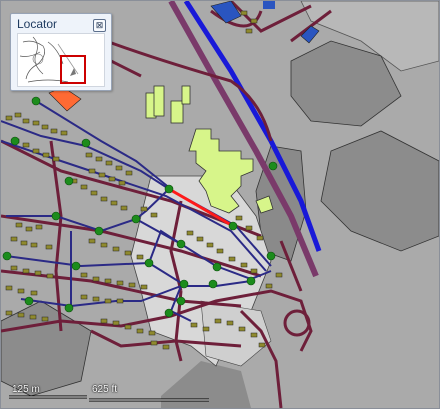 The height and width of the screenshot is (409, 440). I want to click on locator-title: Locator, so click(37, 24).